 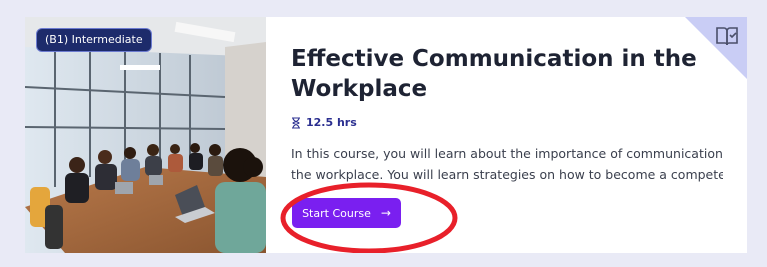 I want to click on level-badge: (B1) Intermediate, so click(x=94, y=40).